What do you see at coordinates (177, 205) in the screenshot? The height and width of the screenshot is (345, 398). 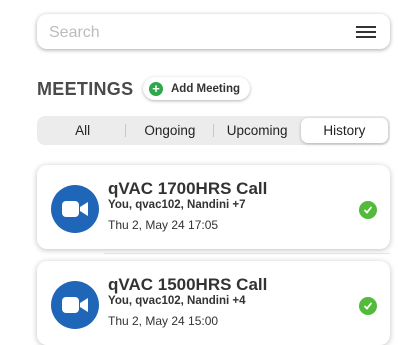 I see `meeting-participants: You, qvac102, Nandini +7` at bounding box center [177, 205].